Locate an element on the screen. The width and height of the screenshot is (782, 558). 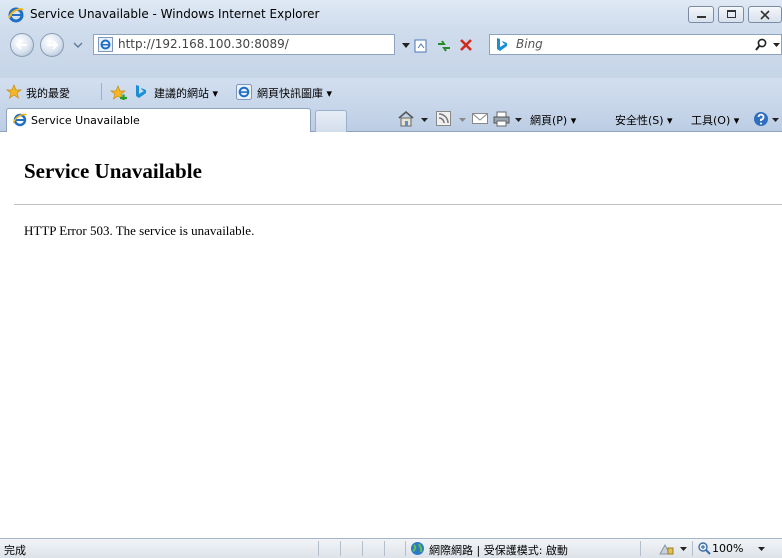
zoom-magnifier-icon is located at coordinates (704, 548).